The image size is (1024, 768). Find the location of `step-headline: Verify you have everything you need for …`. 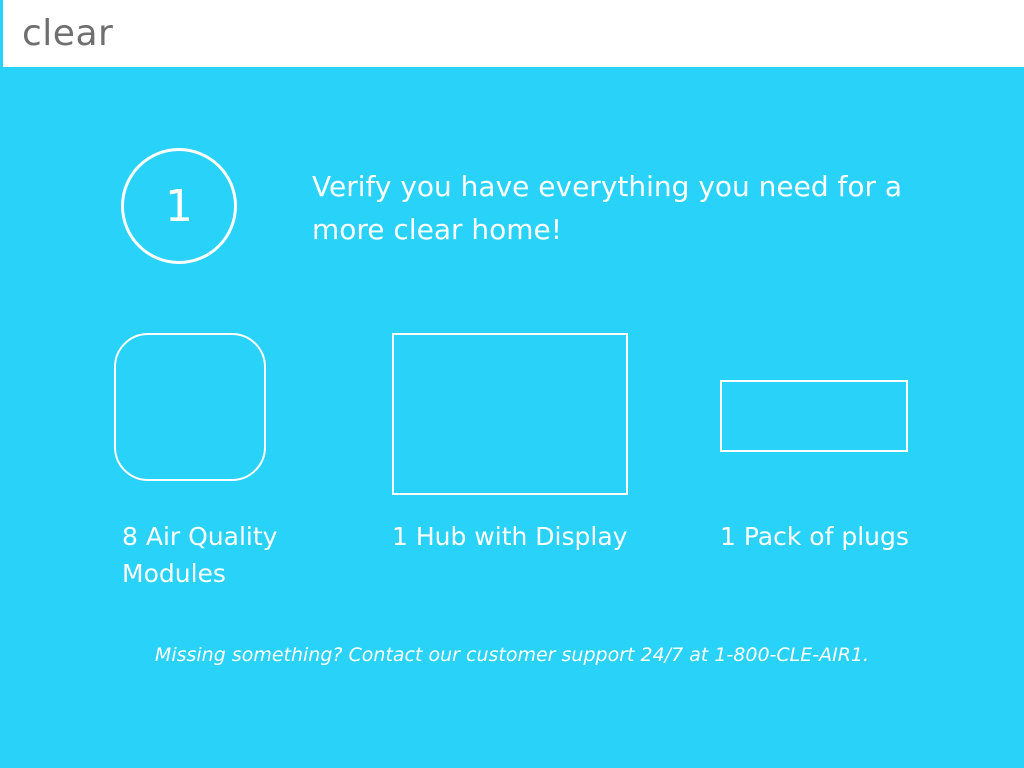

step-headline: Verify you have everything you need for … is located at coordinates (607, 208).